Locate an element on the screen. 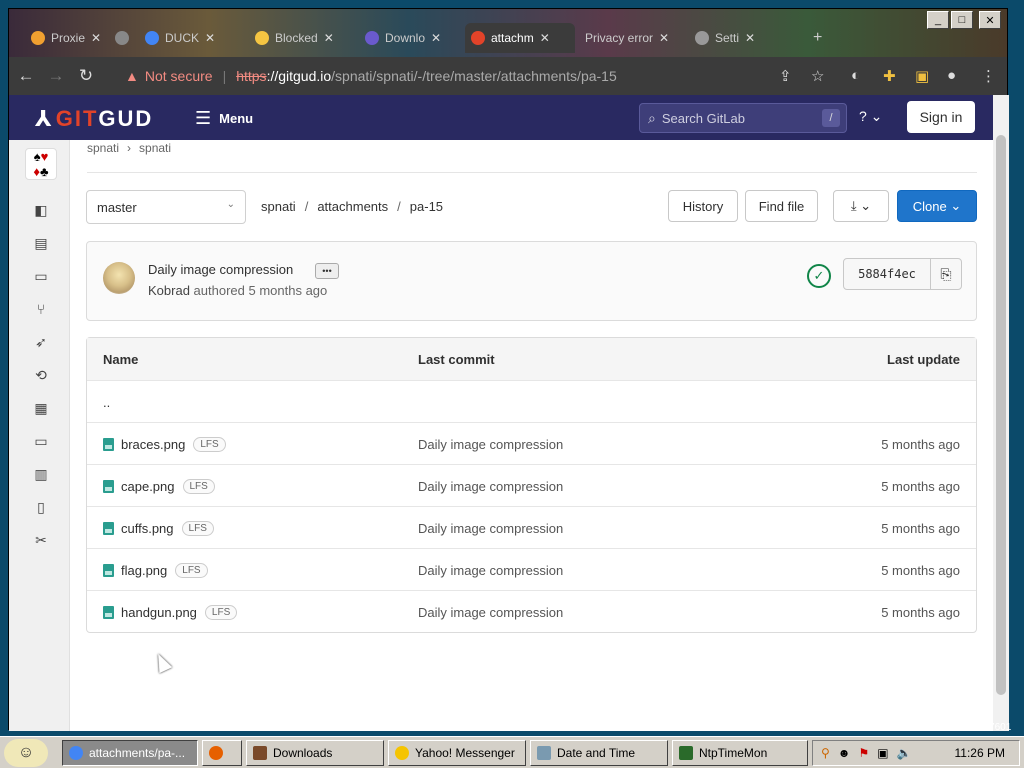 The image size is (1024, 768). build-watermark: Build 7601 is located at coordinates (988, 727).